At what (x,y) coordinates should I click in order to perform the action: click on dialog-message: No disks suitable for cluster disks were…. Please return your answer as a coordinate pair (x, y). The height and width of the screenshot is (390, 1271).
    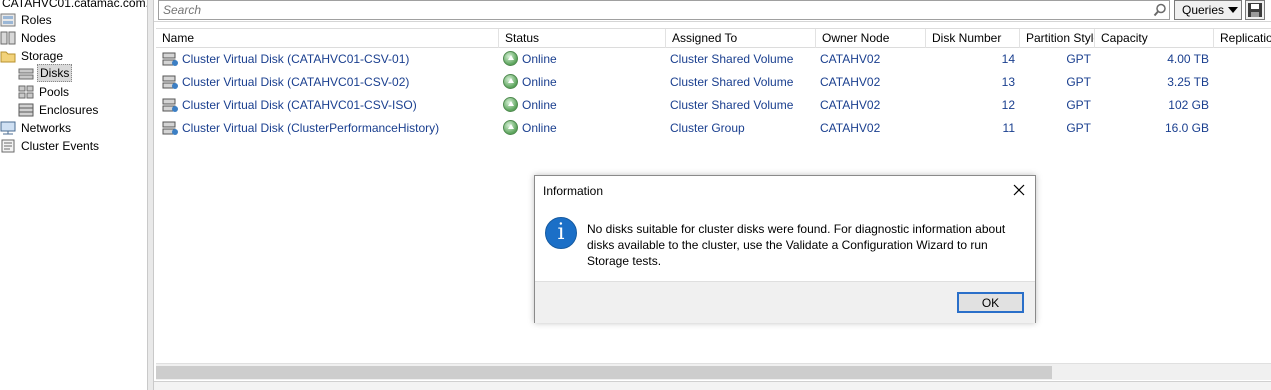
    Looking at the image, I should click on (796, 245).